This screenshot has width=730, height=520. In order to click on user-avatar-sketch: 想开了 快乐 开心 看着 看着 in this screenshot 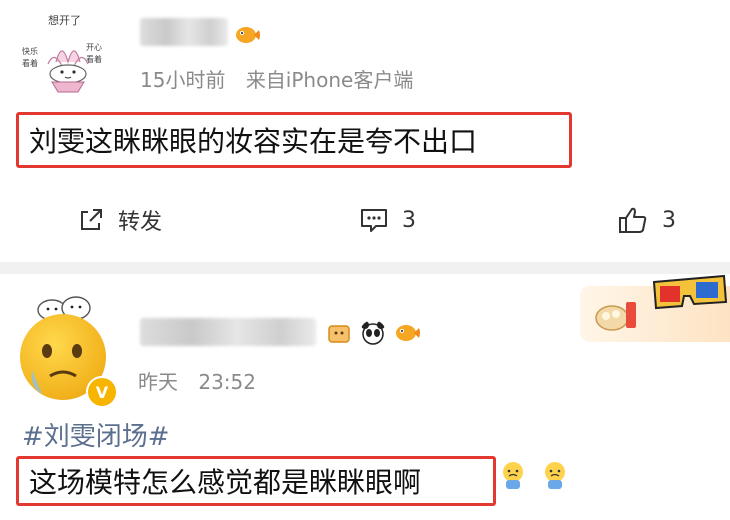, I will do `click(68, 53)`.